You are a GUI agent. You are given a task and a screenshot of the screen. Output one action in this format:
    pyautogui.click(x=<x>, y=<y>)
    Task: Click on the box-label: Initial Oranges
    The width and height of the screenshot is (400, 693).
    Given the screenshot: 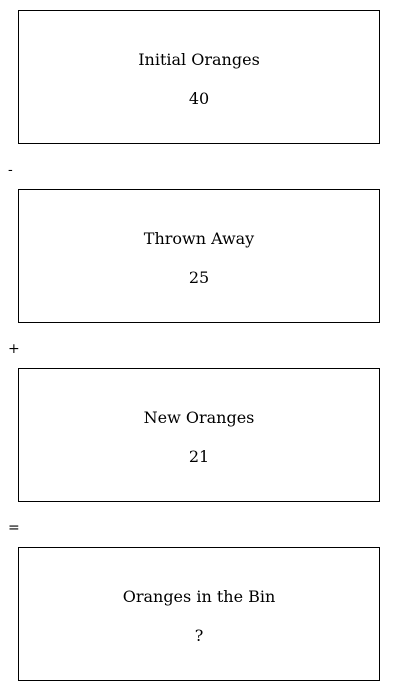 What is the action you would take?
    pyautogui.click(x=199, y=59)
    